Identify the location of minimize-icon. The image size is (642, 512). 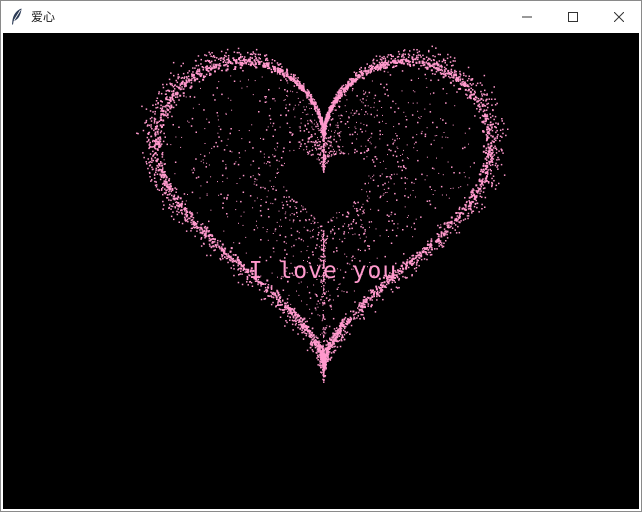
(527, 16).